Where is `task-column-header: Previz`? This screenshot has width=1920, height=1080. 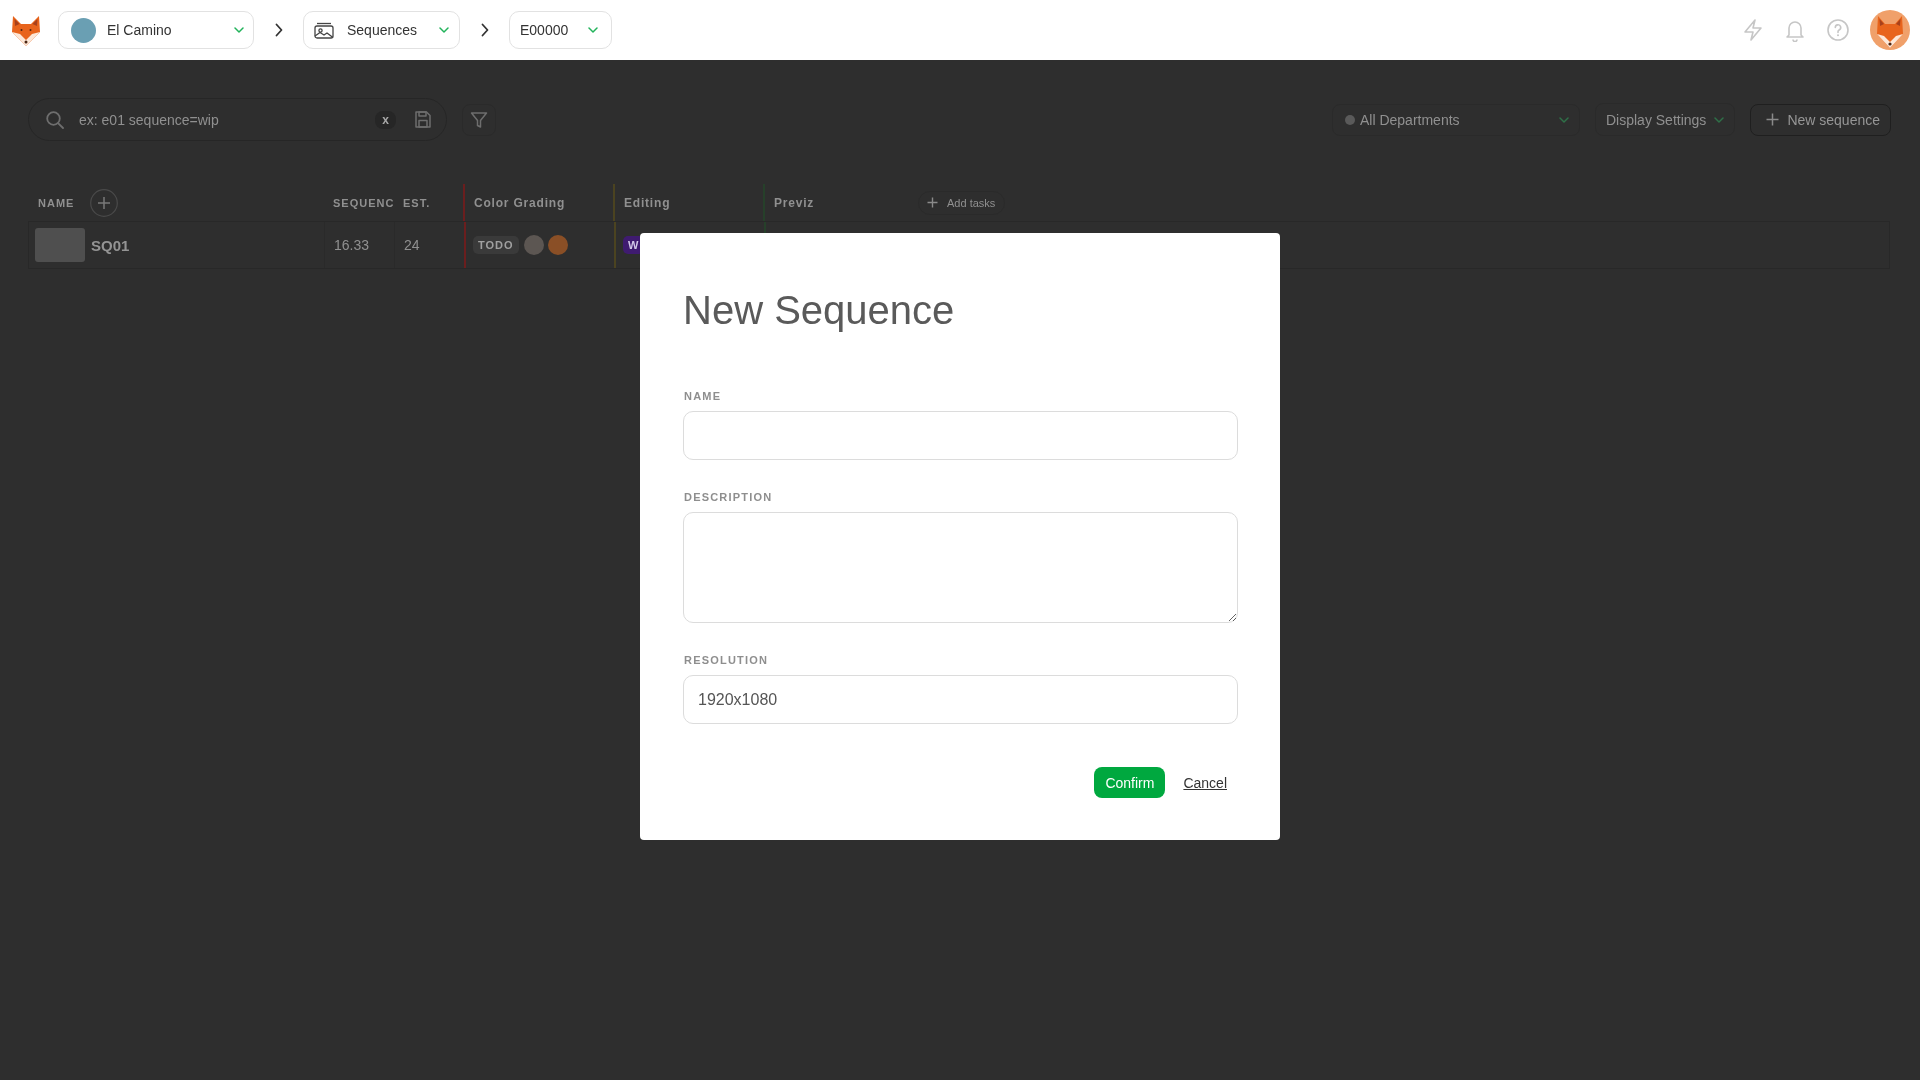 task-column-header: Previz is located at coordinates (794, 202).